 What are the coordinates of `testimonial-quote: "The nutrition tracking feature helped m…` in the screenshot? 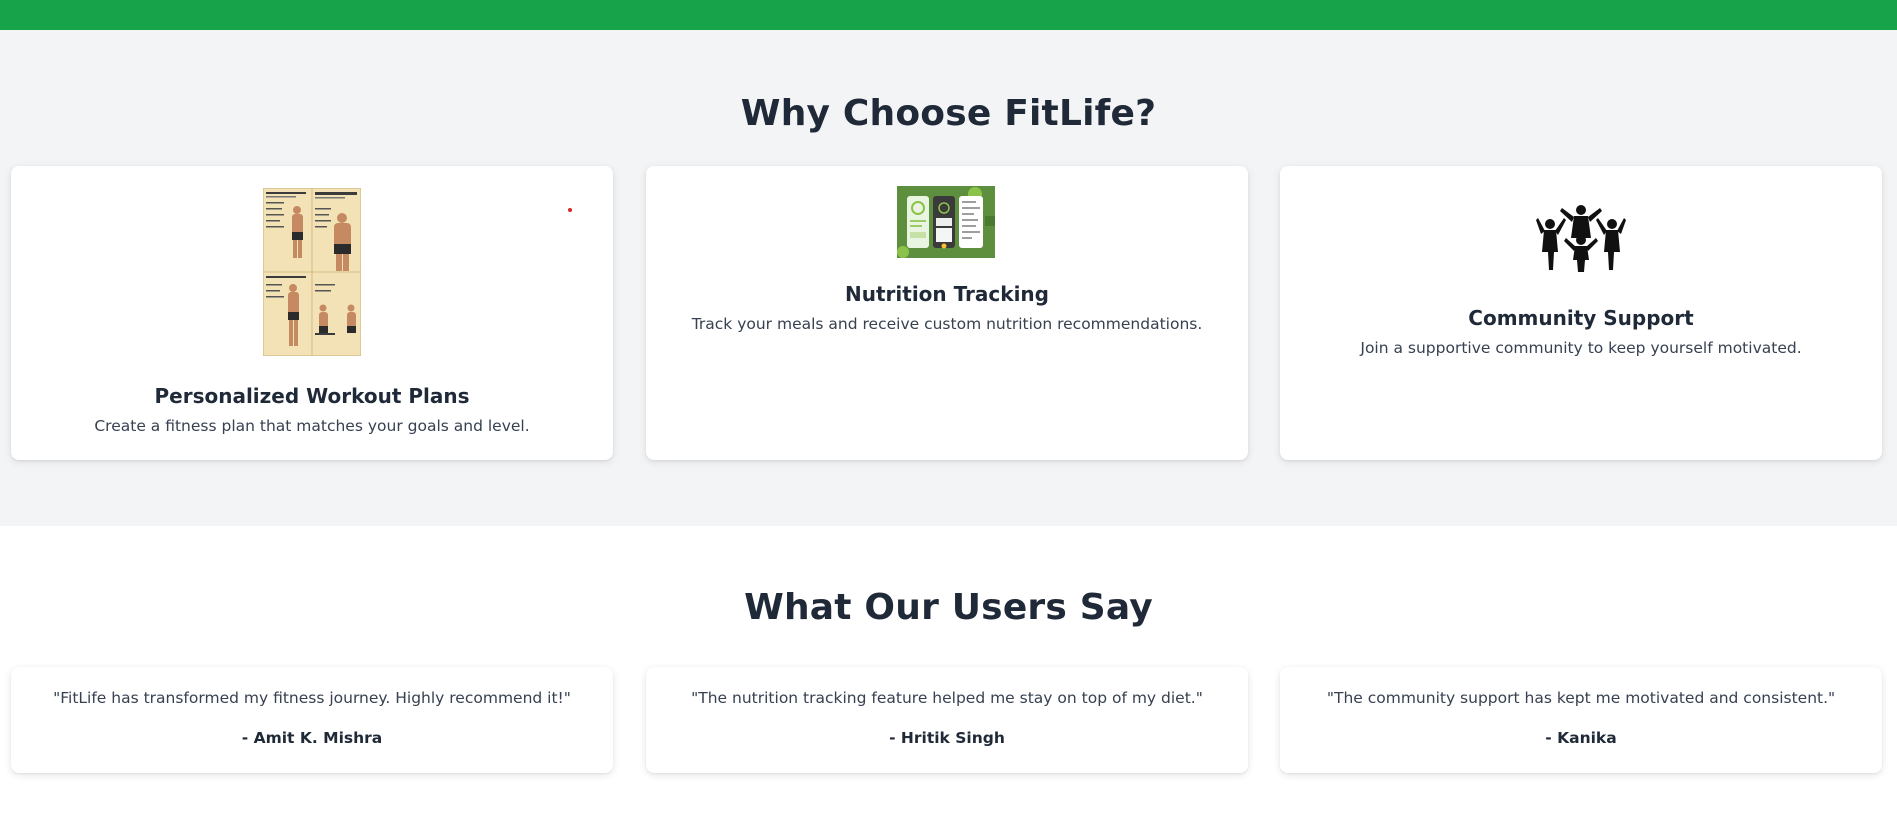 It's located at (947, 698).